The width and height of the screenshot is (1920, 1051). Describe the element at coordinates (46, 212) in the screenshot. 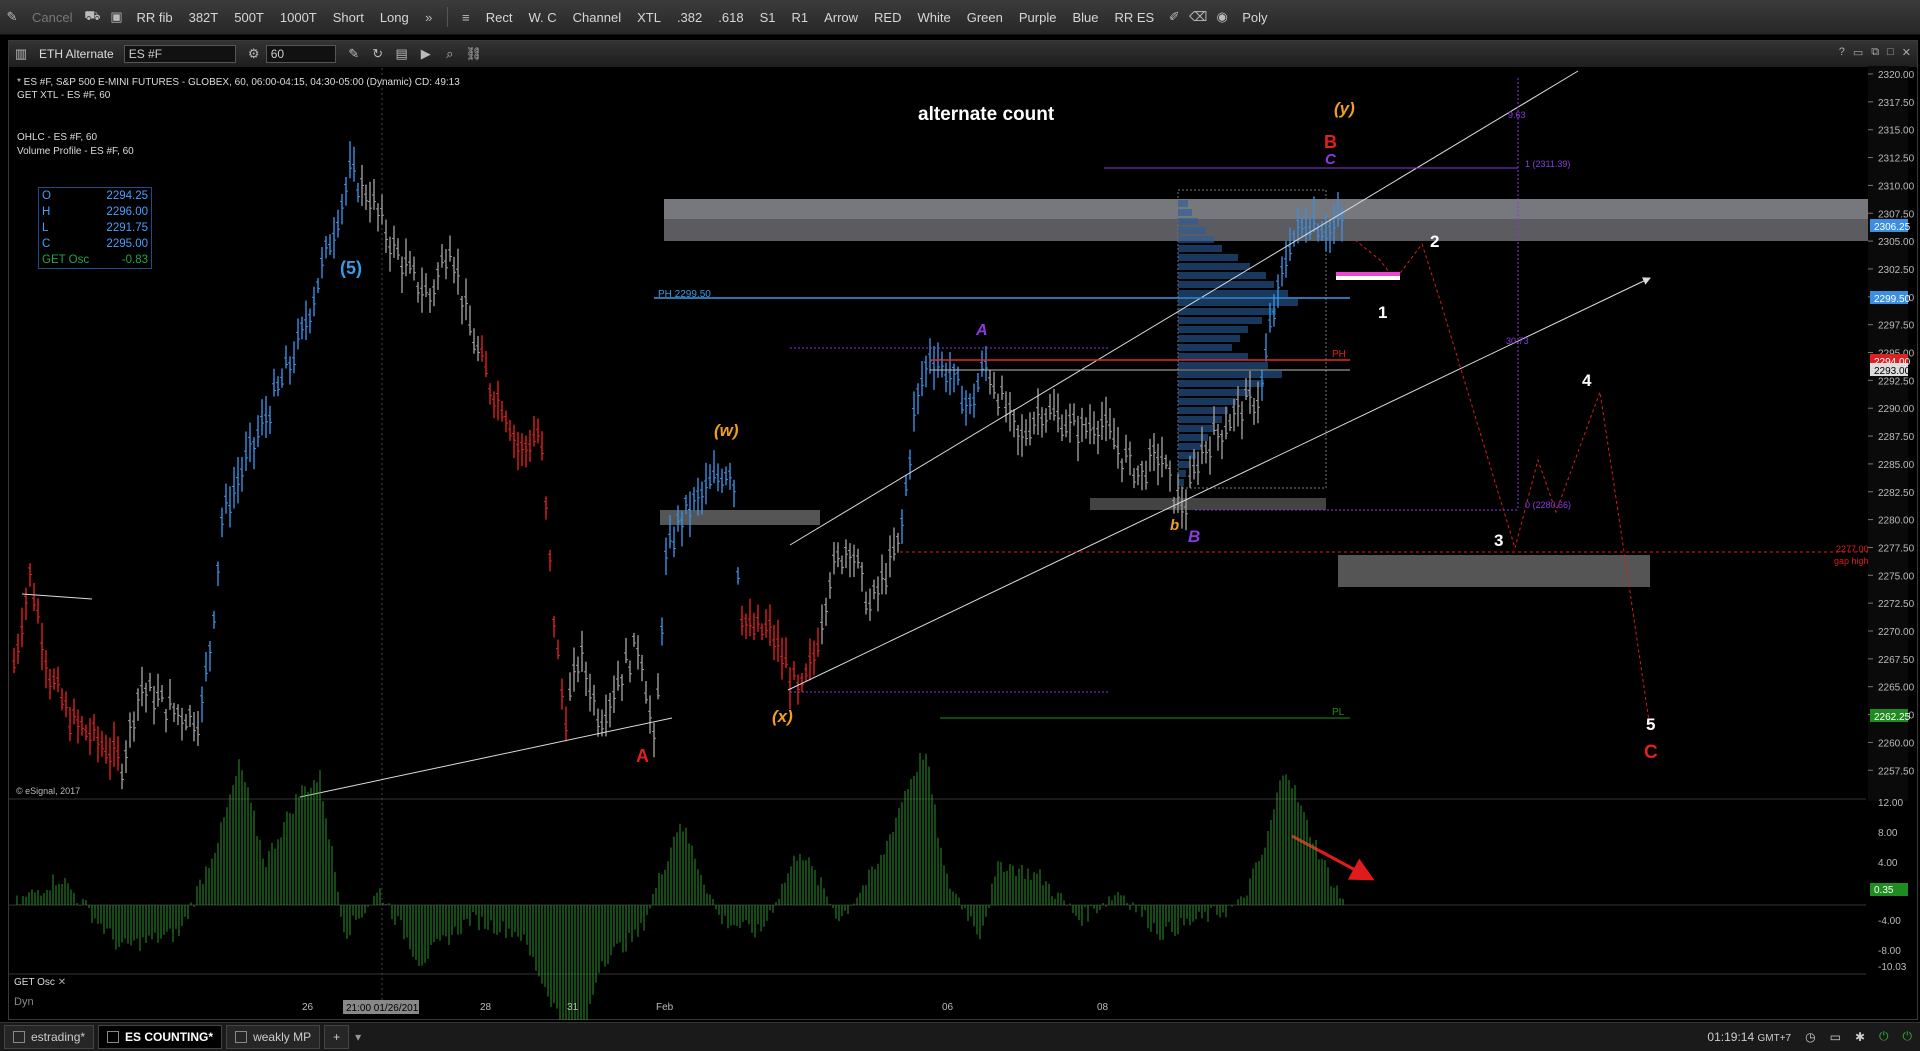

I see `ohlc-label: H` at that location.